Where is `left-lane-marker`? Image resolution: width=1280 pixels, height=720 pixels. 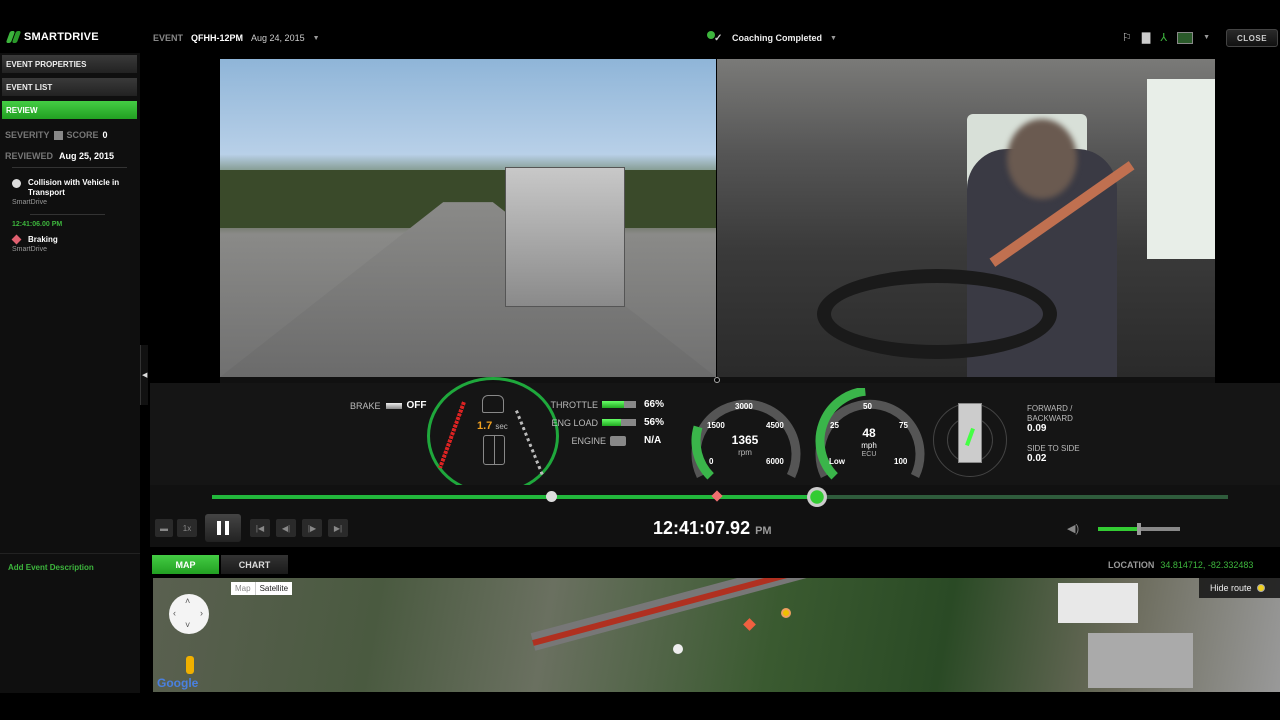 left-lane-marker is located at coordinates (452, 435).